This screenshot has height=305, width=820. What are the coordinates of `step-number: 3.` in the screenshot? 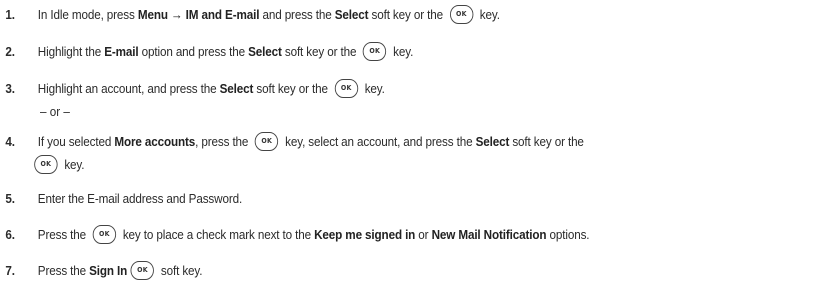 It's located at (10, 88).